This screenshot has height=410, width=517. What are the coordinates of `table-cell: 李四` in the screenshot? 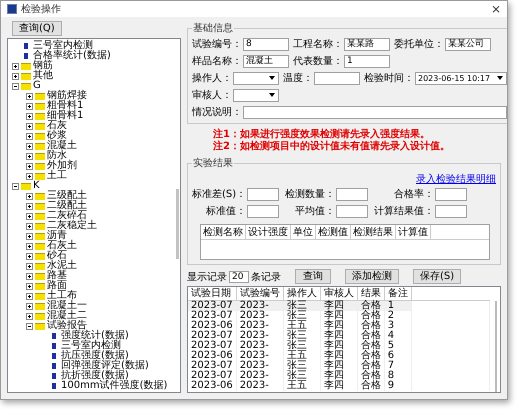 It's located at (339, 306).